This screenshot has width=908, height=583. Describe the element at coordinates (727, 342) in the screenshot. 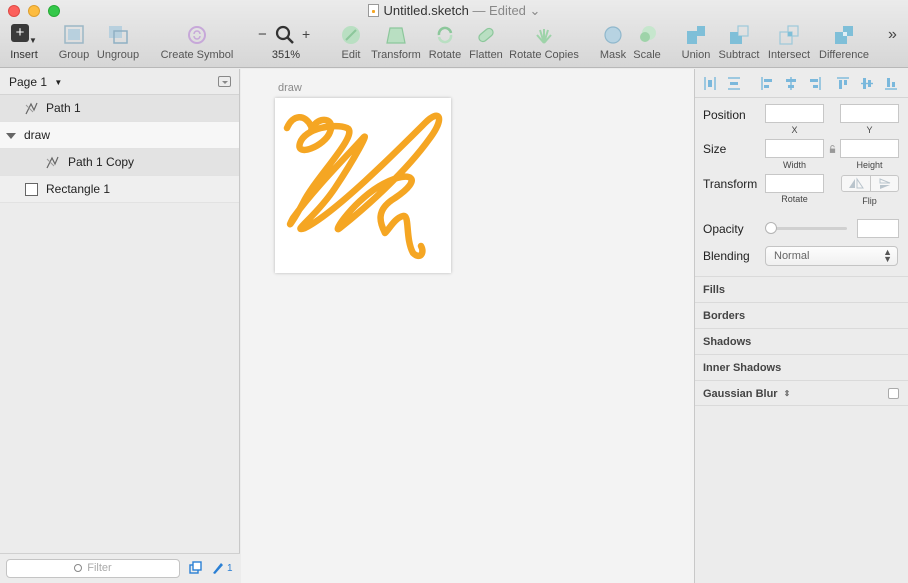

I see `section-title: Shadows` at that location.